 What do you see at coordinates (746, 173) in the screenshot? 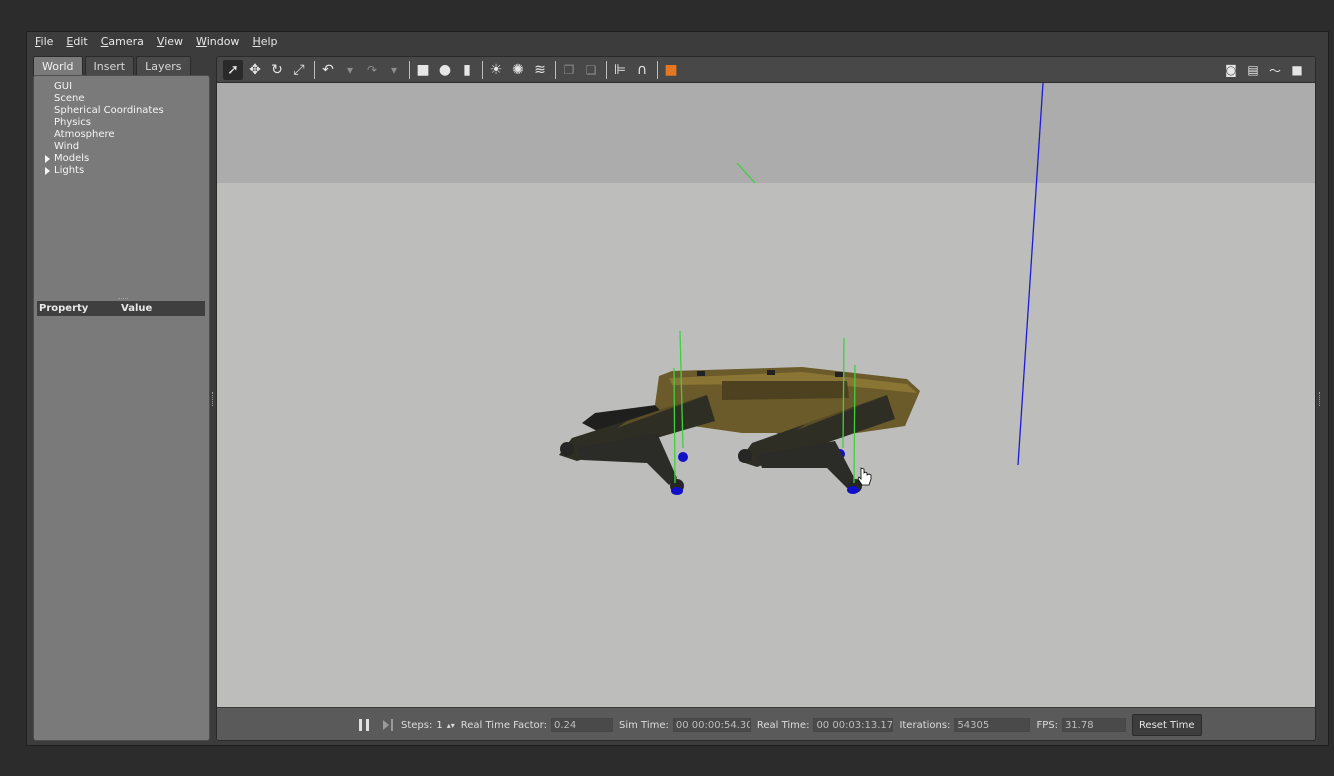
I see `world-y-axis` at bounding box center [746, 173].